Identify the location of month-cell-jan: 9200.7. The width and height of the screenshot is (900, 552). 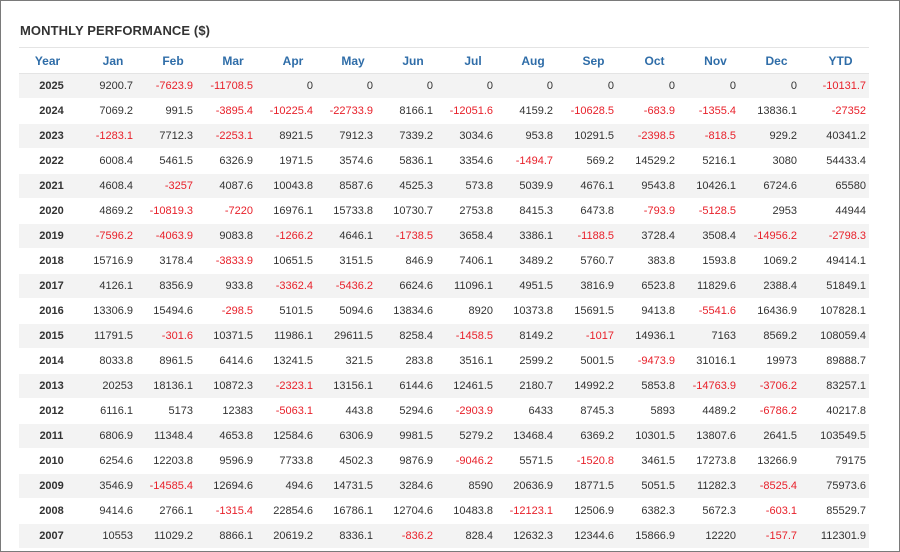
(106, 86).